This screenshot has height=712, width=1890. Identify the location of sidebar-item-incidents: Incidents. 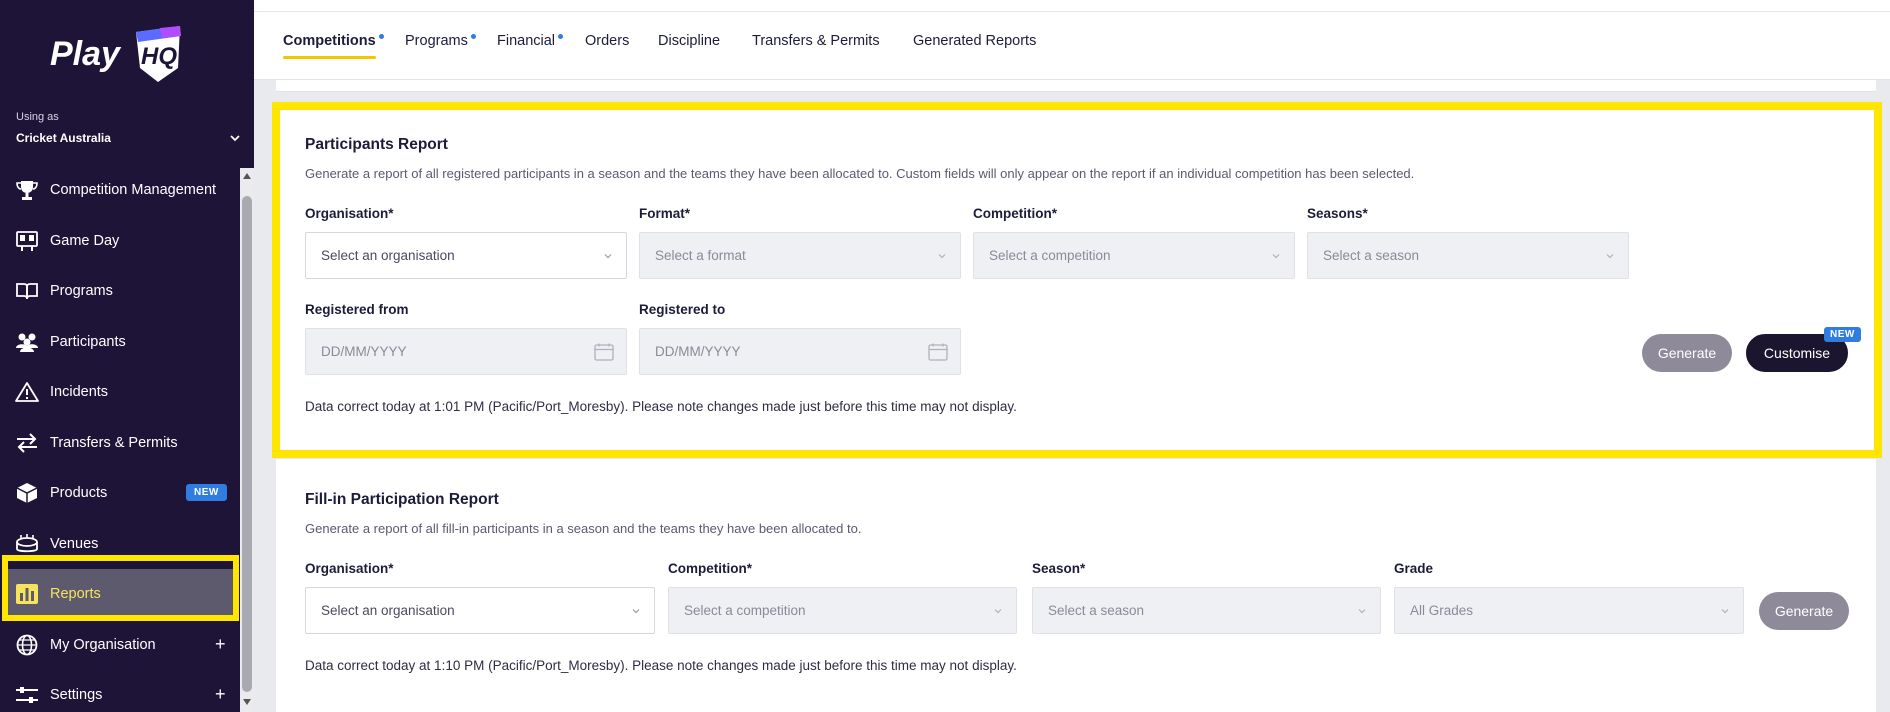
(120, 392).